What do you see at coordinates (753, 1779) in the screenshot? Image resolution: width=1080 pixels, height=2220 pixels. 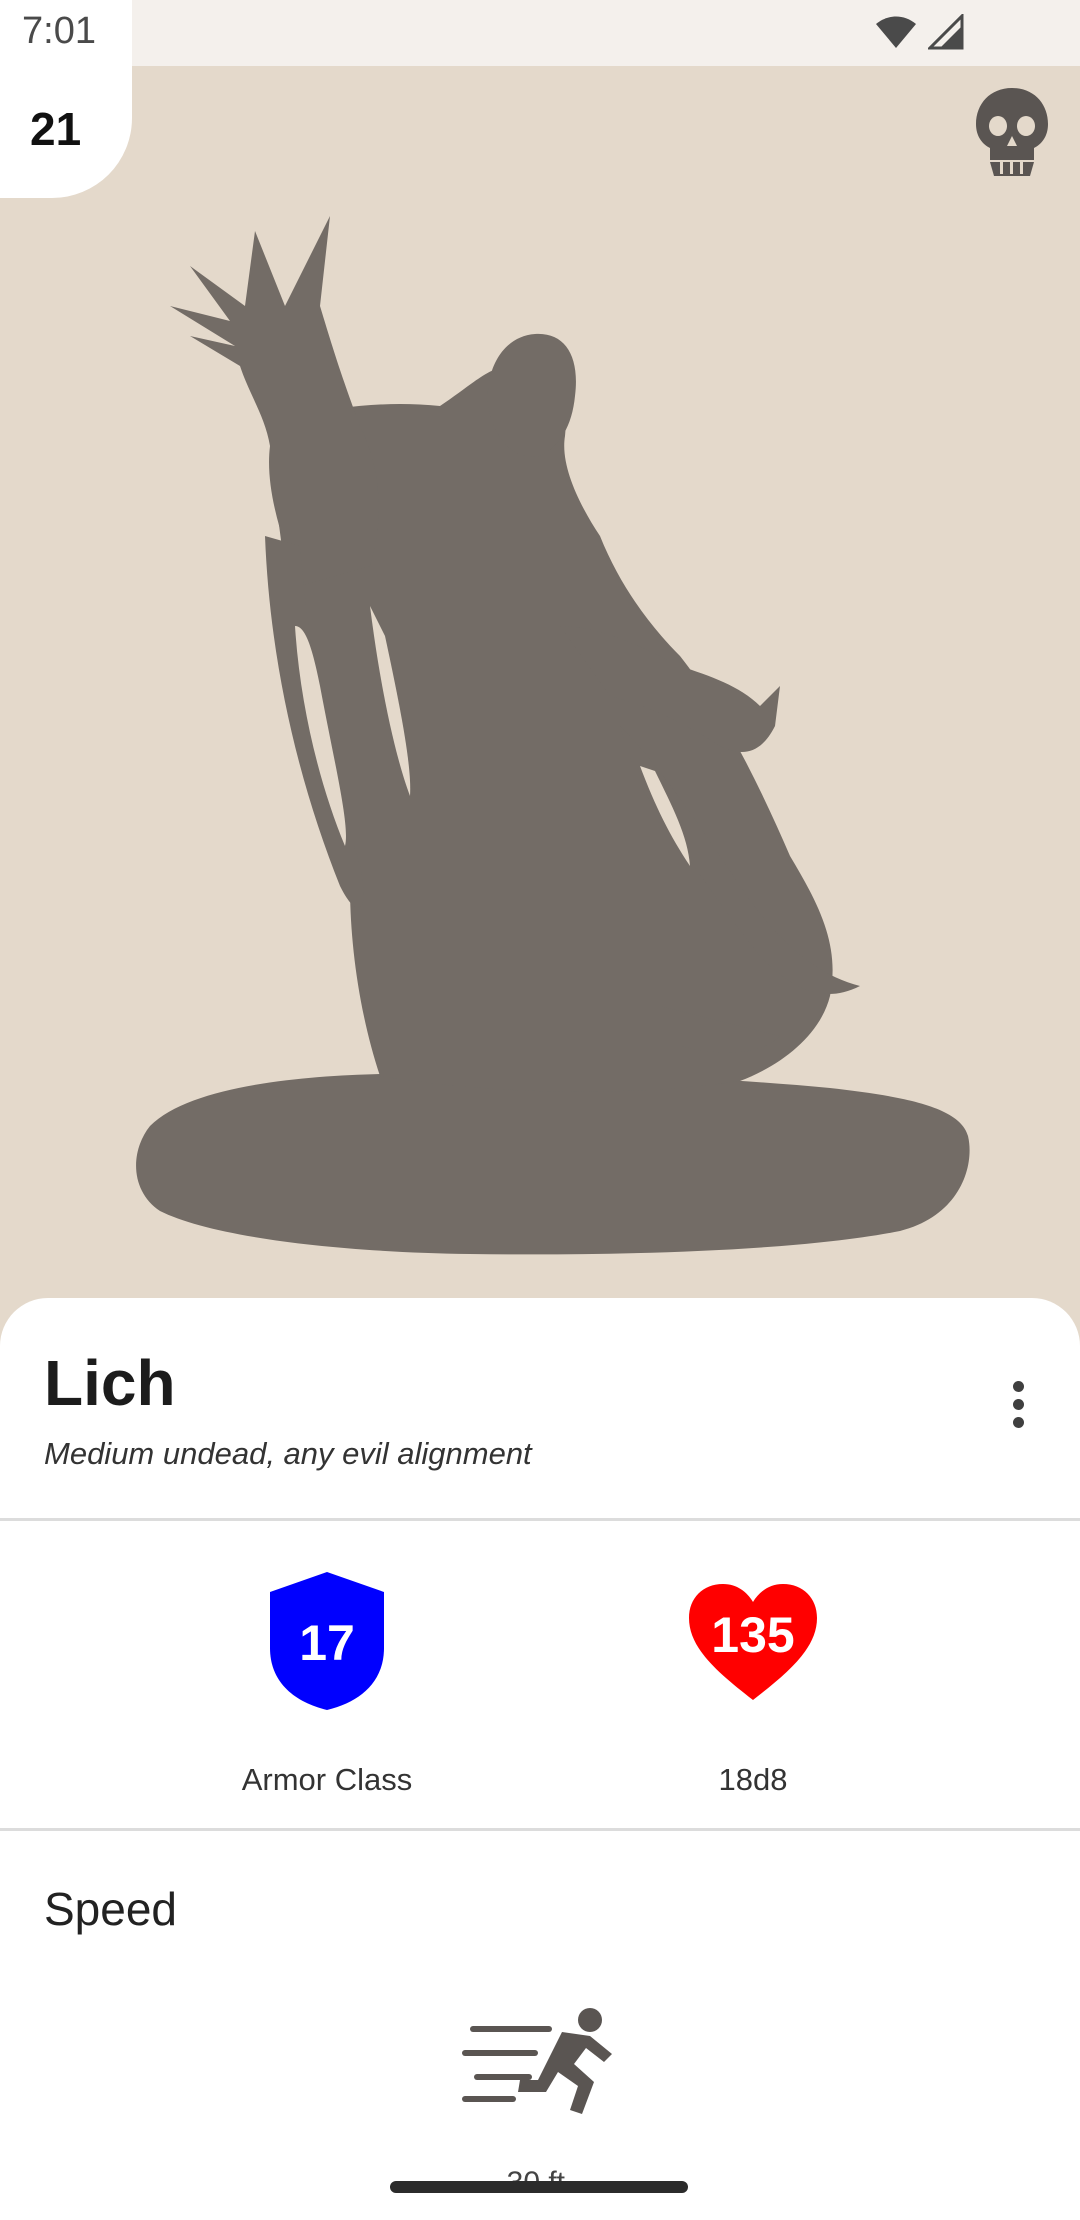 I see `hit-dice-label: 18d8` at bounding box center [753, 1779].